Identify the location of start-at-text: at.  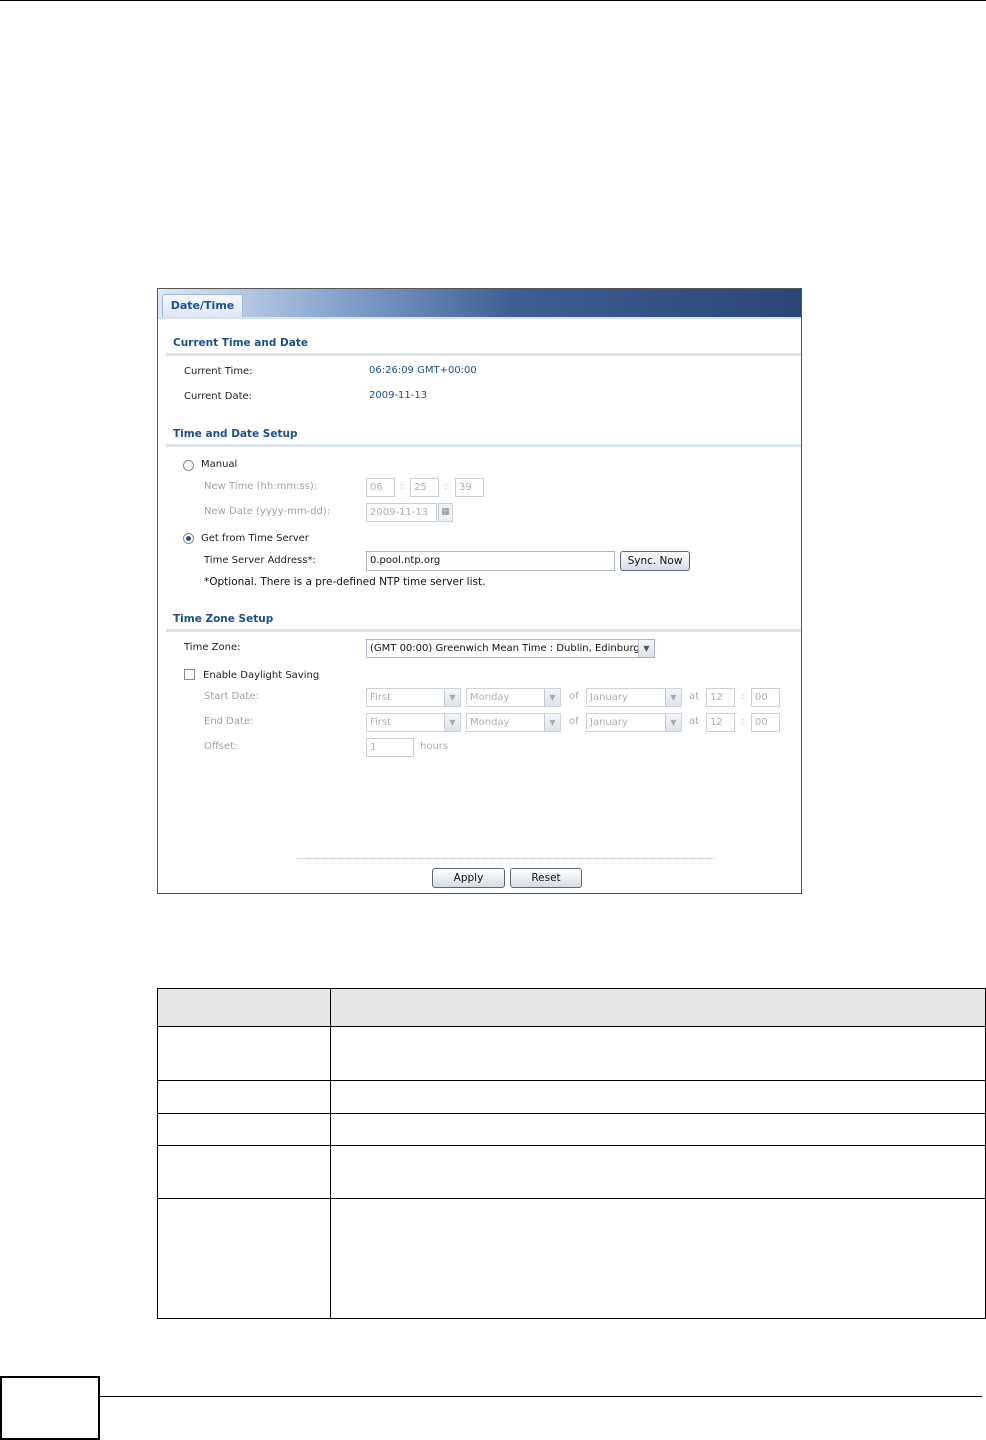
(694, 696).